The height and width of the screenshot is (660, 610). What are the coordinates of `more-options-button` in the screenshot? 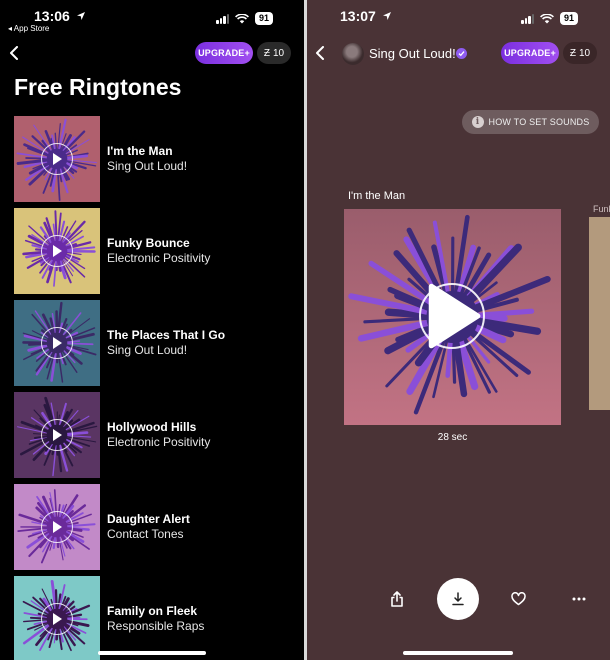 It's located at (579, 599).